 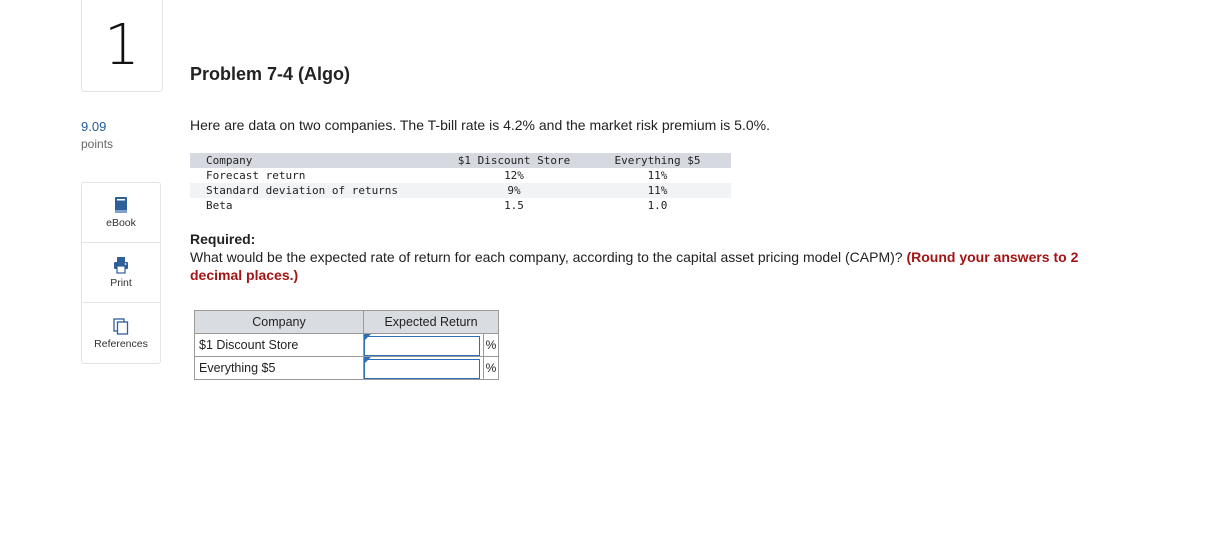 What do you see at coordinates (317, 190) in the screenshot?
I see `row-label: Standard deviation of returns` at bounding box center [317, 190].